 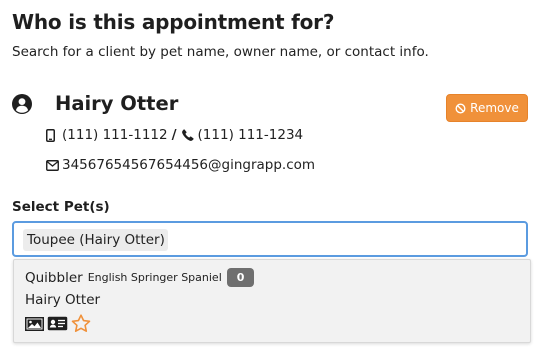 I want to click on client-phones: (111) 111-1112 / (111) 111-1234, so click(x=174, y=135).